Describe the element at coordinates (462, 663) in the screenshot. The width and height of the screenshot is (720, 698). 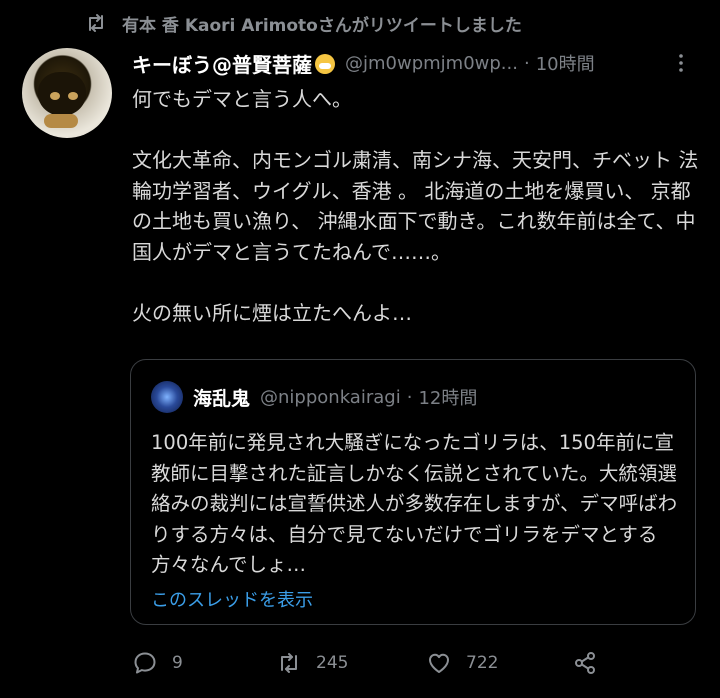
I see `like-button: 722` at that location.